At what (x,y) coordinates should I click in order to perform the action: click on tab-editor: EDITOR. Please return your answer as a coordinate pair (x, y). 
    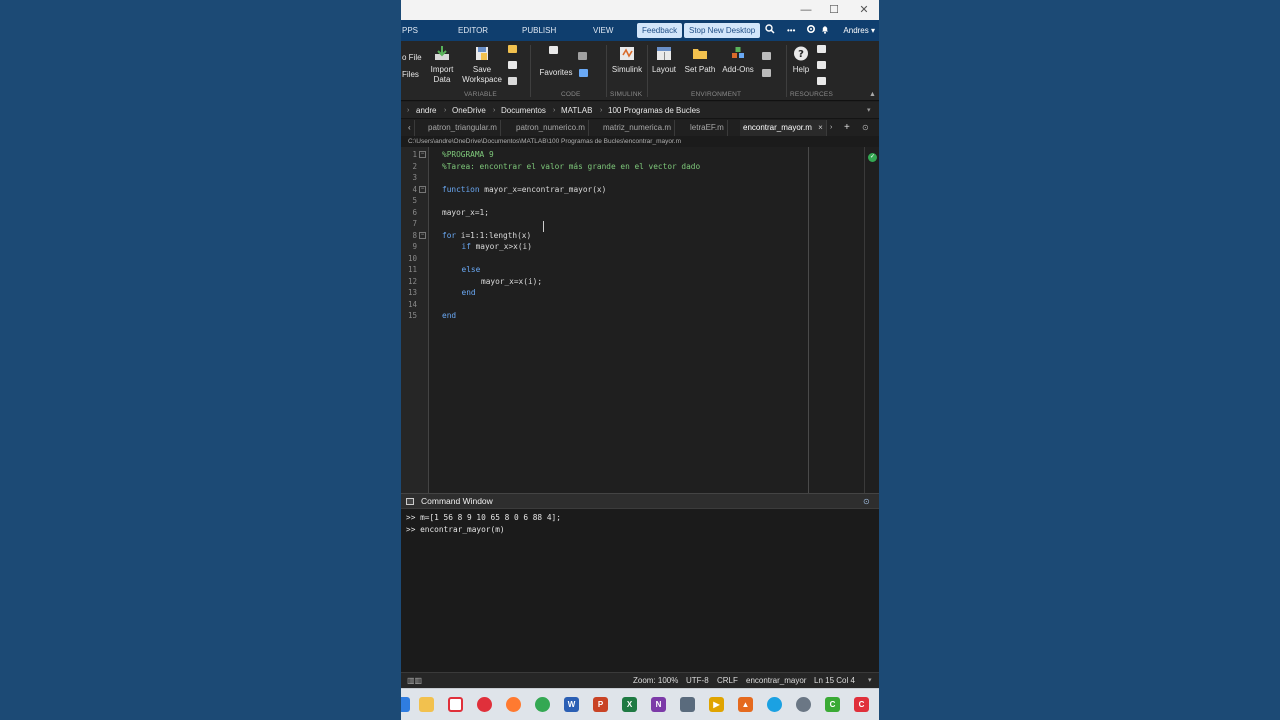
    Looking at the image, I should click on (473, 30).